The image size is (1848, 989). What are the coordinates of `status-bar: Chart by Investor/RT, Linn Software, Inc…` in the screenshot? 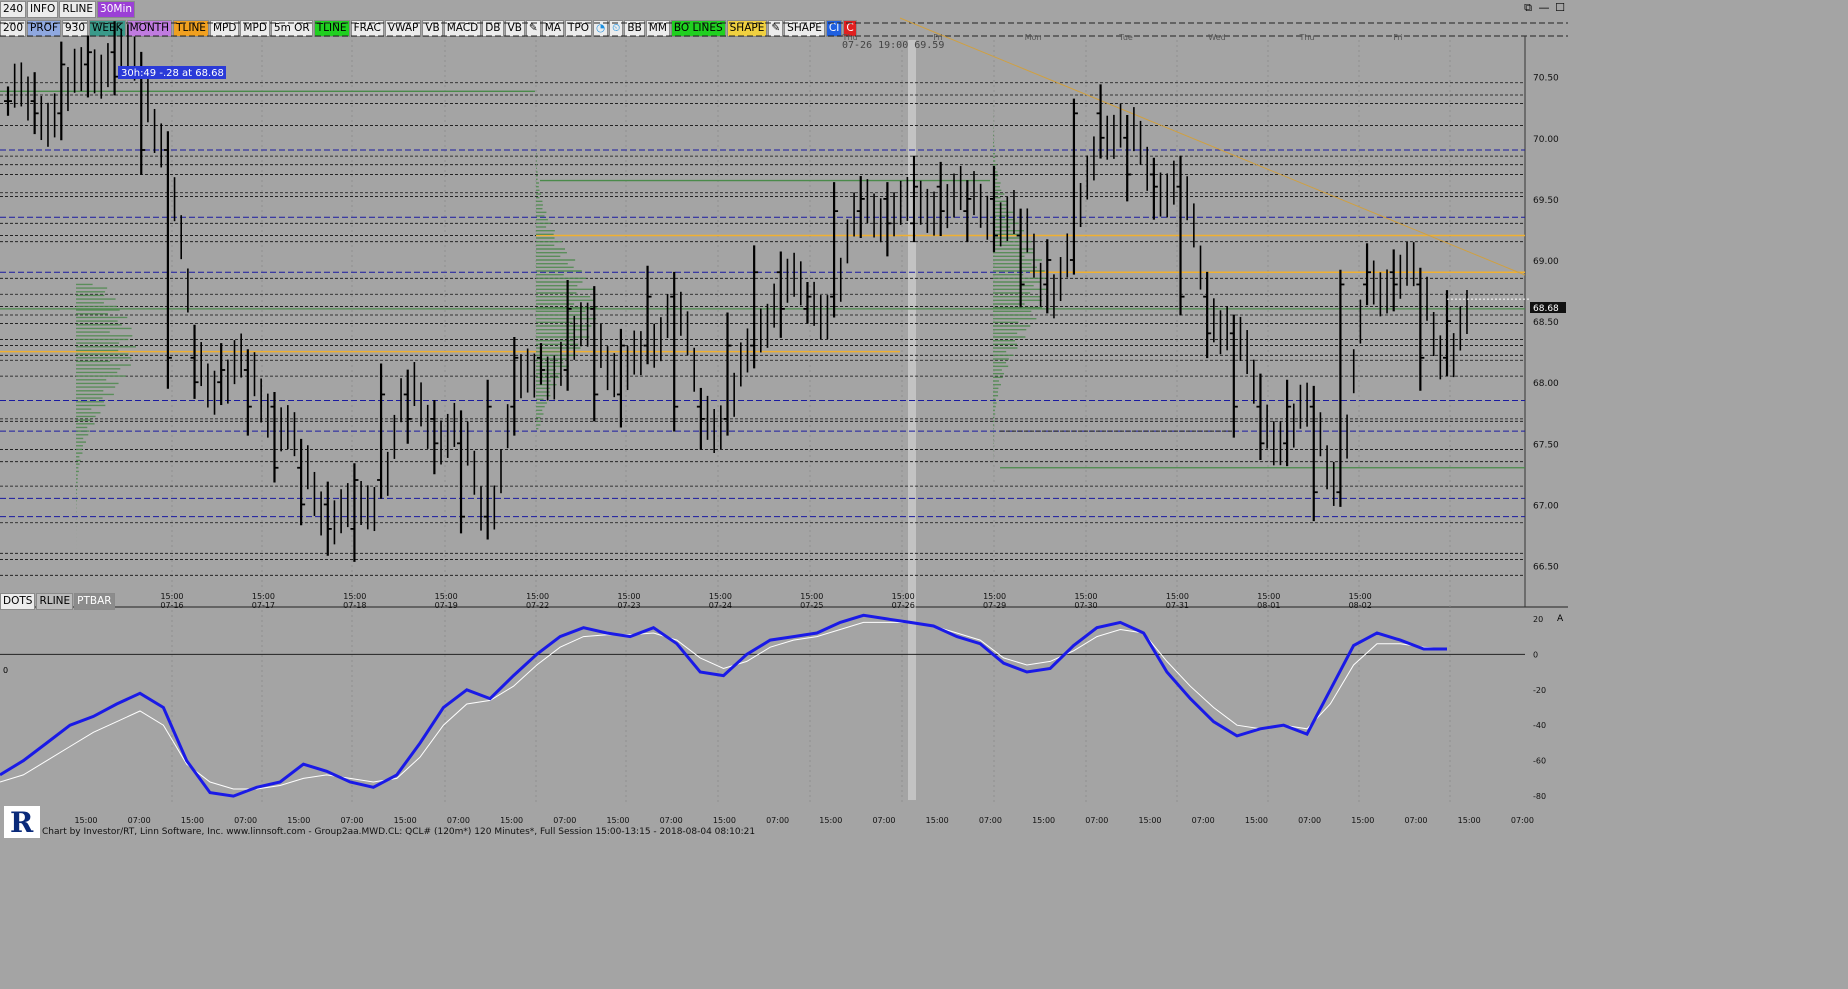 It's located at (399, 832).